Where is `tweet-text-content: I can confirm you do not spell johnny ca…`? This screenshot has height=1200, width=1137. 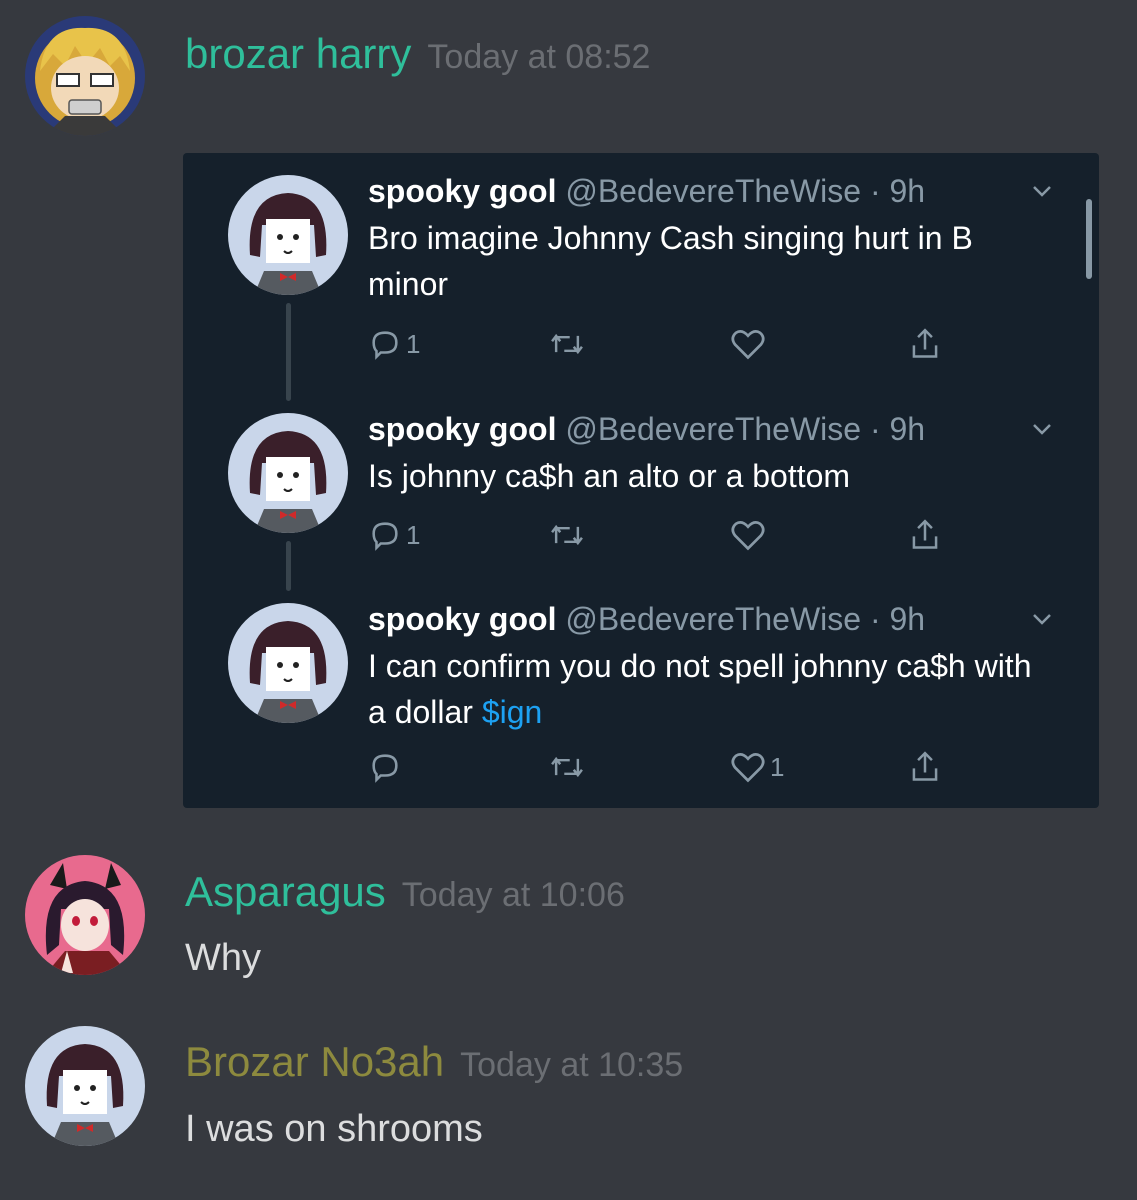
tweet-text-content: I can confirm you do not spell johnny ca… is located at coordinates (700, 689).